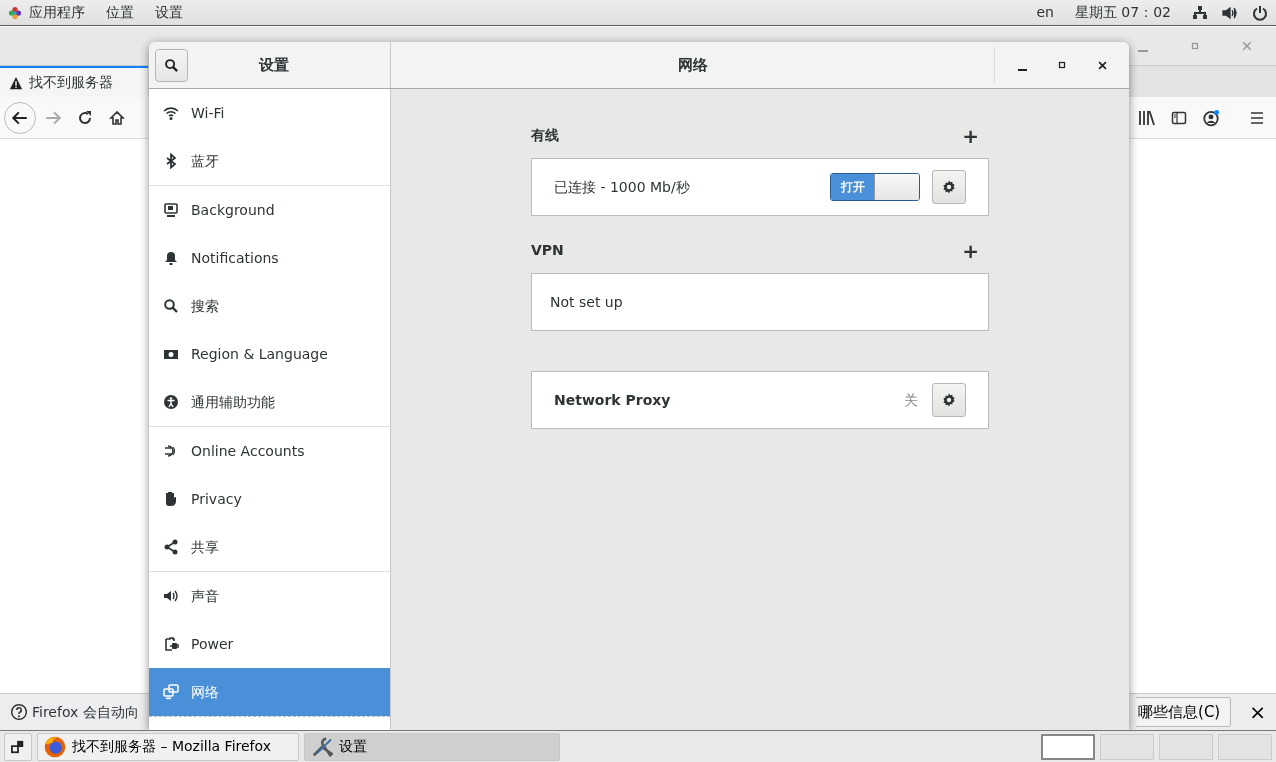 This screenshot has width=1276, height=762. What do you see at coordinates (171, 547) in the screenshot?
I see `share-icon` at bounding box center [171, 547].